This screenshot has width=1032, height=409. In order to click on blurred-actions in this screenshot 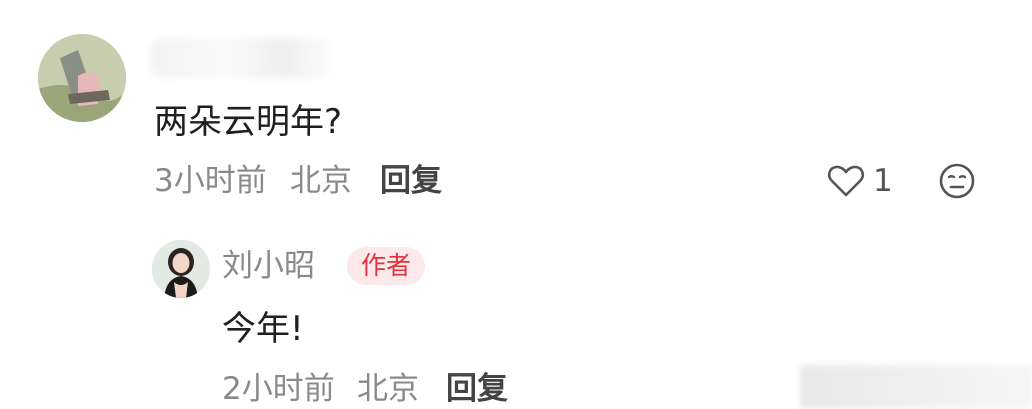, I will do `click(916, 386)`.